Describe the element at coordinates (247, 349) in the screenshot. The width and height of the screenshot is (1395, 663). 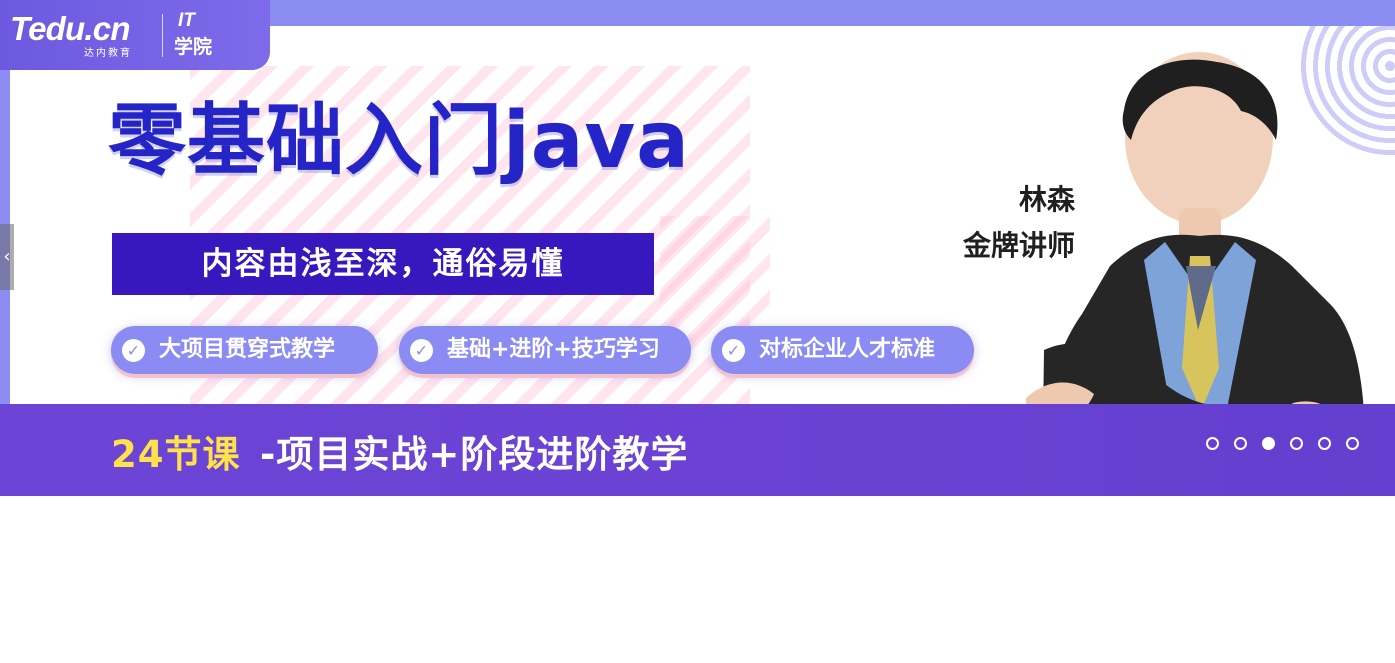
I see `feature-tag-label: 大项目贯穿式教学` at that location.